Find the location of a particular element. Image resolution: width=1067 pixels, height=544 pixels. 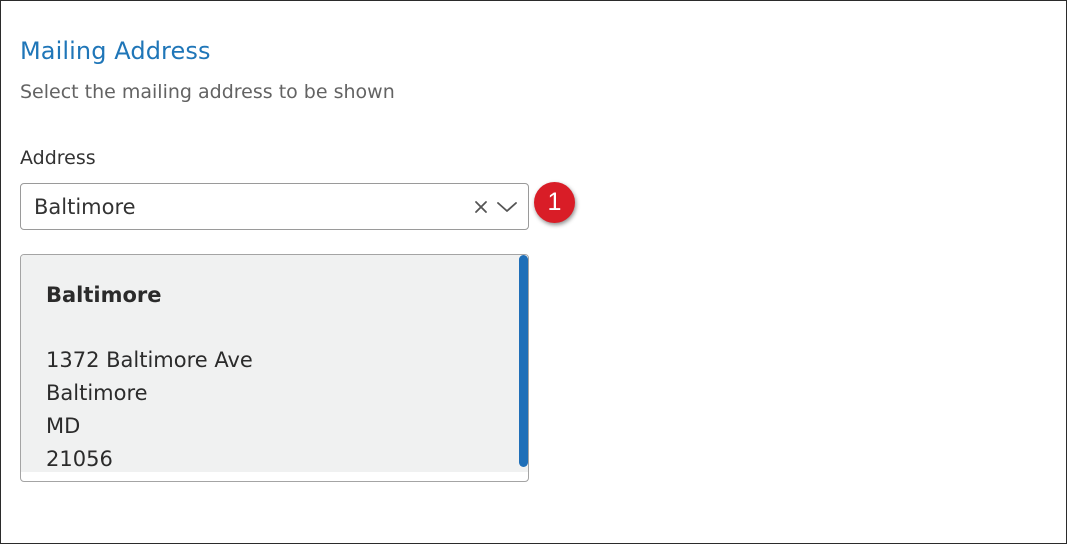

section-title: Mailing Address is located at coordinates (115, 51).